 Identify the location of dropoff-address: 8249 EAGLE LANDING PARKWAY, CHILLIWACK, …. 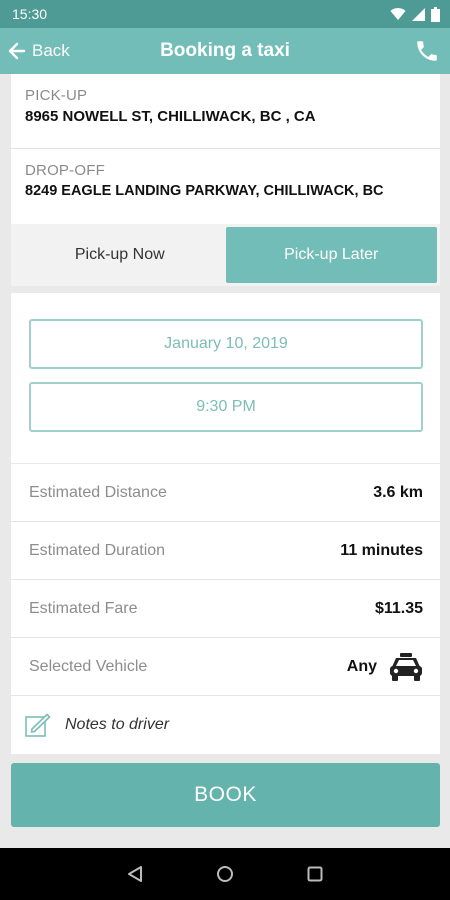
(204, 191).